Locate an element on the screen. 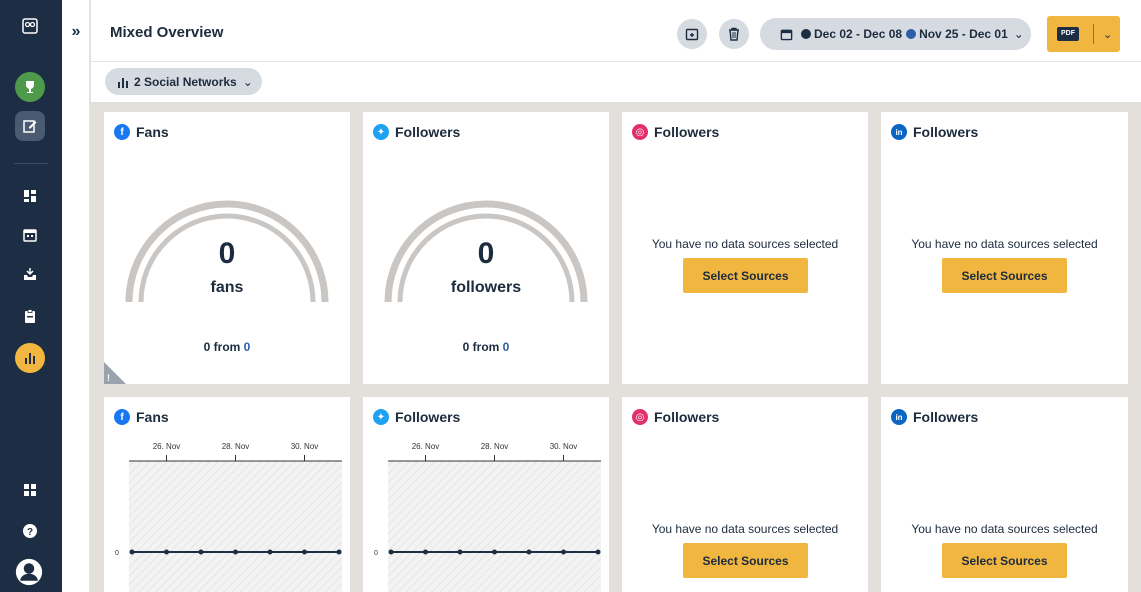  x-tick-label: 26. Nov is located at coordinates (426, 446).